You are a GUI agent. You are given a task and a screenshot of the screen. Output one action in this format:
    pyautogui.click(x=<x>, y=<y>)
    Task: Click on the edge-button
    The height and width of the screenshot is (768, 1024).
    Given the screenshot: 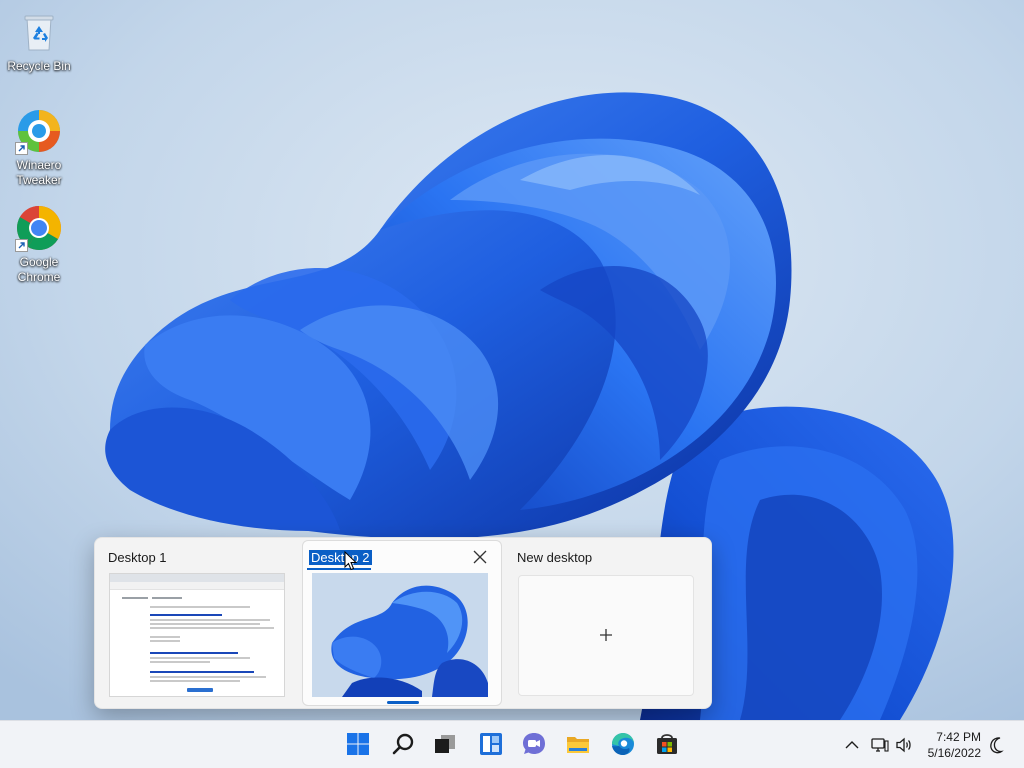 What is the action you would take?
    pyautogui.click(x=623, y=744)
    